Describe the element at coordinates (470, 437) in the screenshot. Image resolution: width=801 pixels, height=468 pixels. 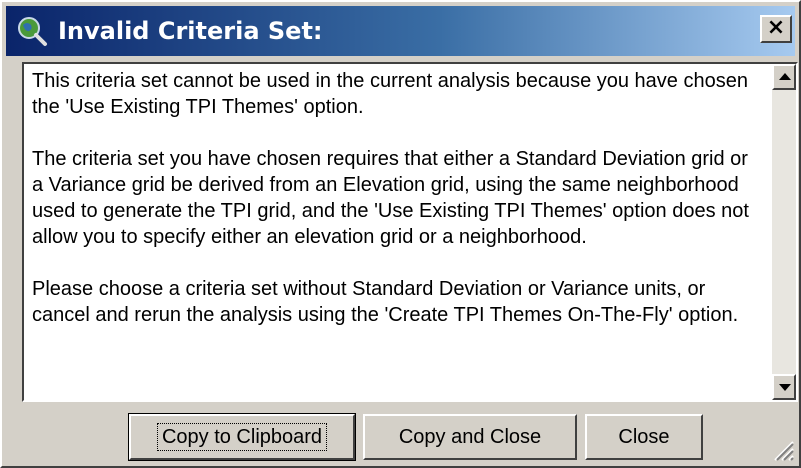
I see `copy-and-close-button: Copy and Close` at that location.